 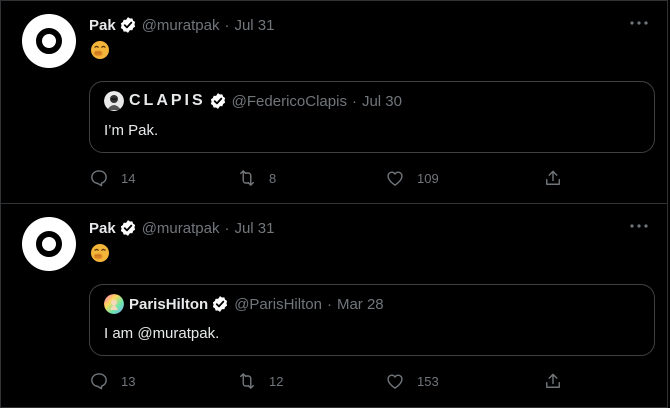 I want to click on reply-count: 14, so click(x=128, y=178).